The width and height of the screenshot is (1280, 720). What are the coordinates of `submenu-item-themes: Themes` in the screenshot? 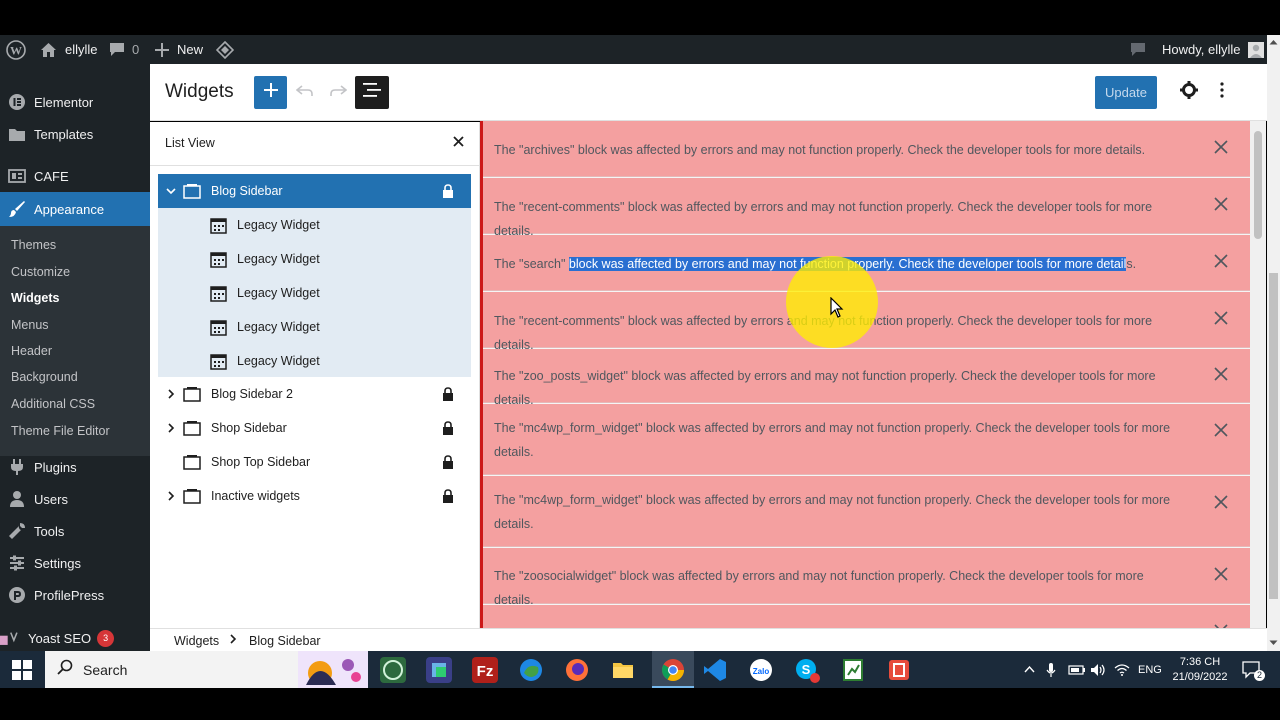 It's located at (33, 245).